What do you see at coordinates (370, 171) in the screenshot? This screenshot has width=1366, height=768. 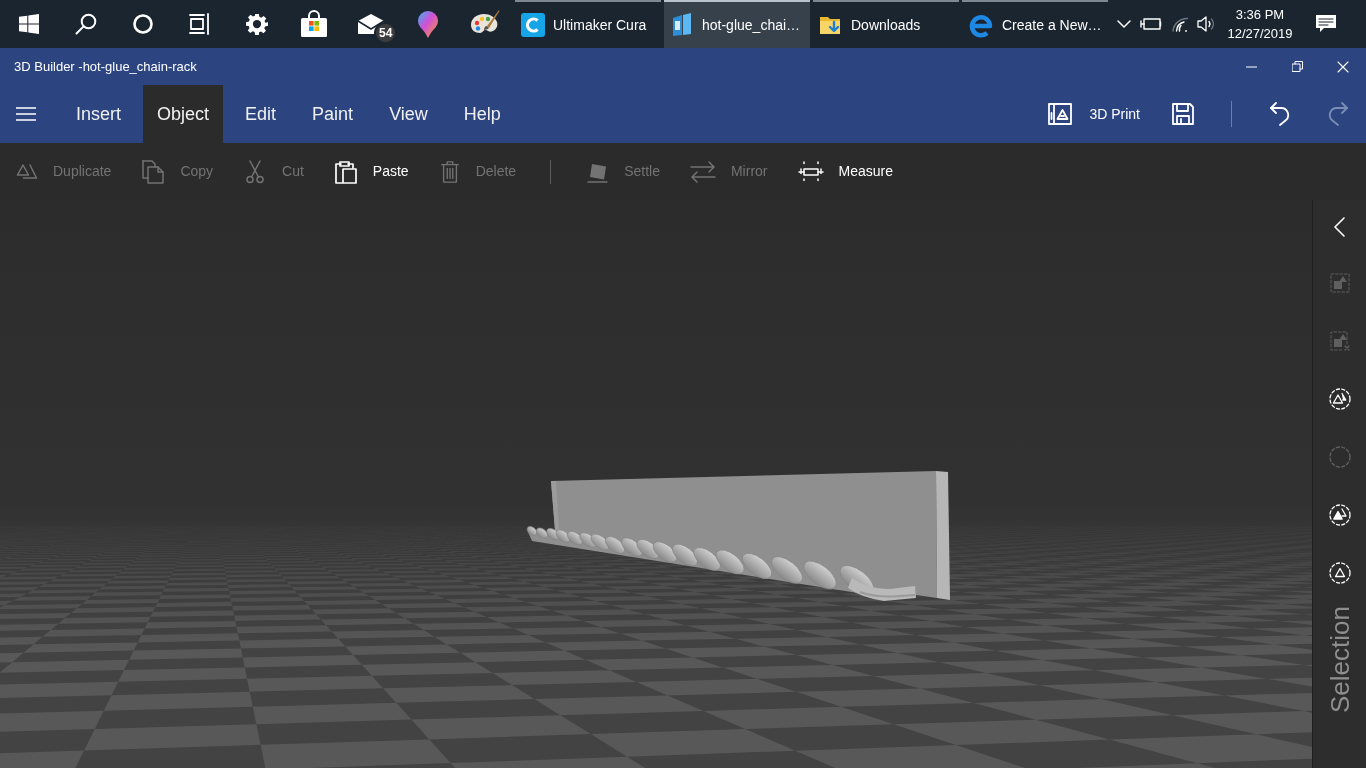 I see `paste-button: Paste` at bounding box center [370, 171].